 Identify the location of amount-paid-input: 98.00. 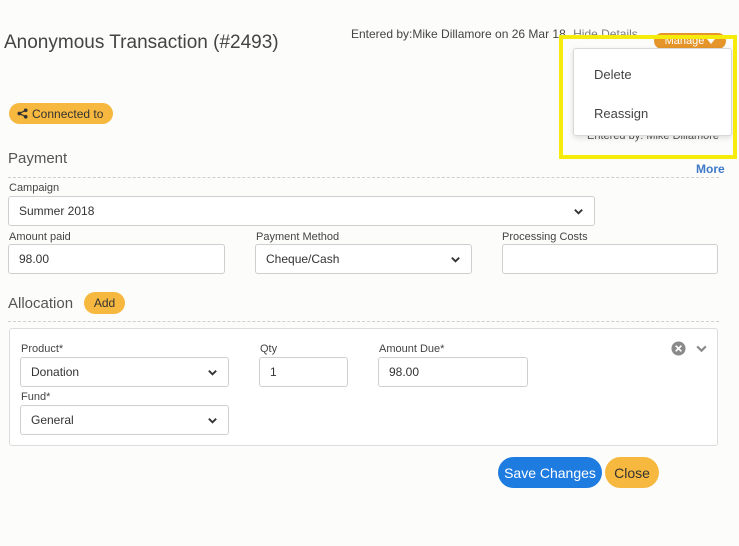
(116, 259).